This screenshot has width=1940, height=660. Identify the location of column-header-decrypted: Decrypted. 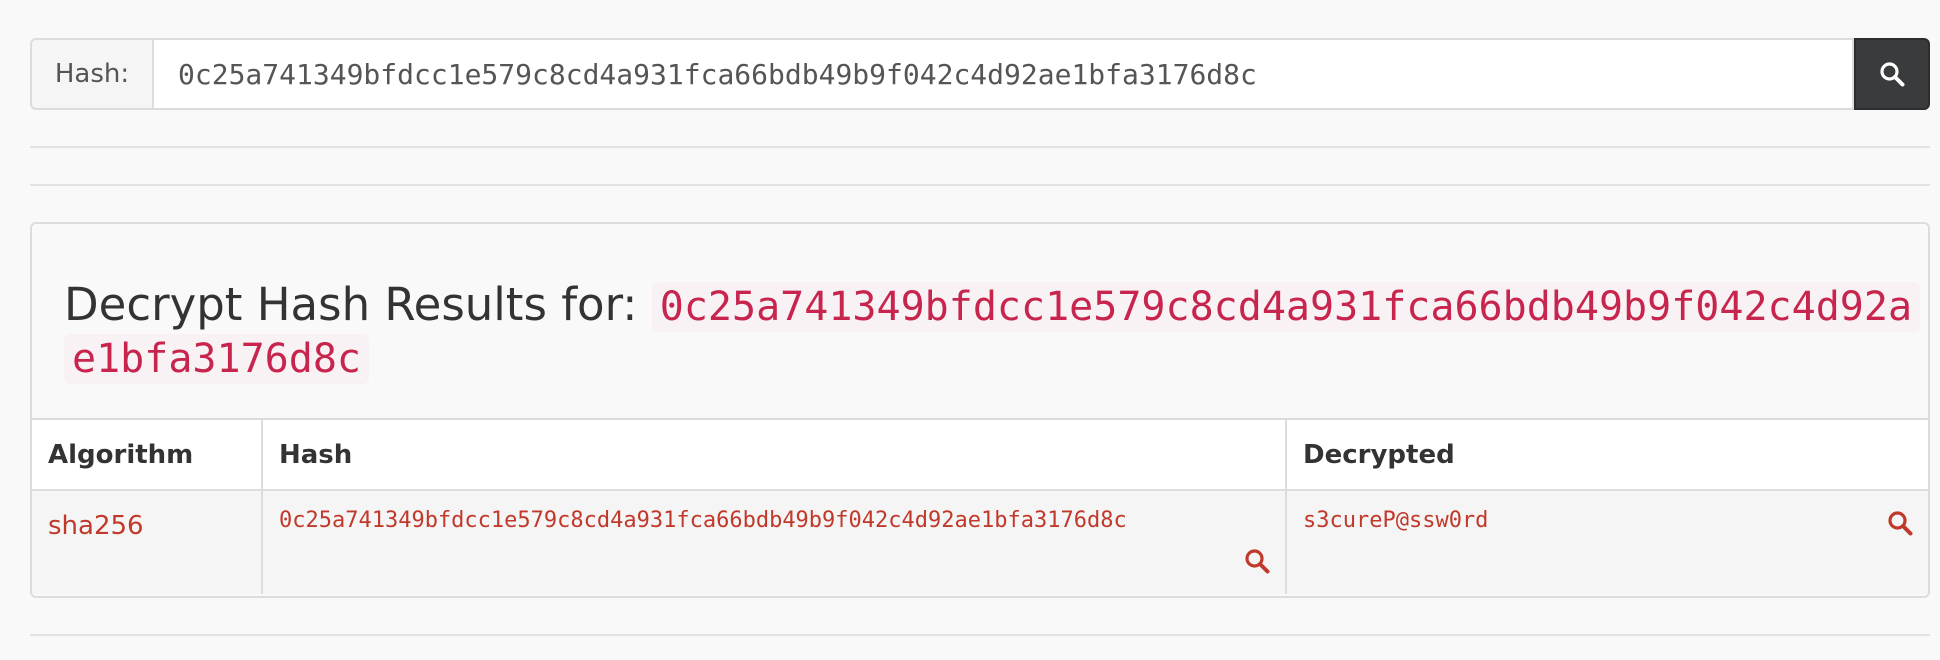
(1379, 454).